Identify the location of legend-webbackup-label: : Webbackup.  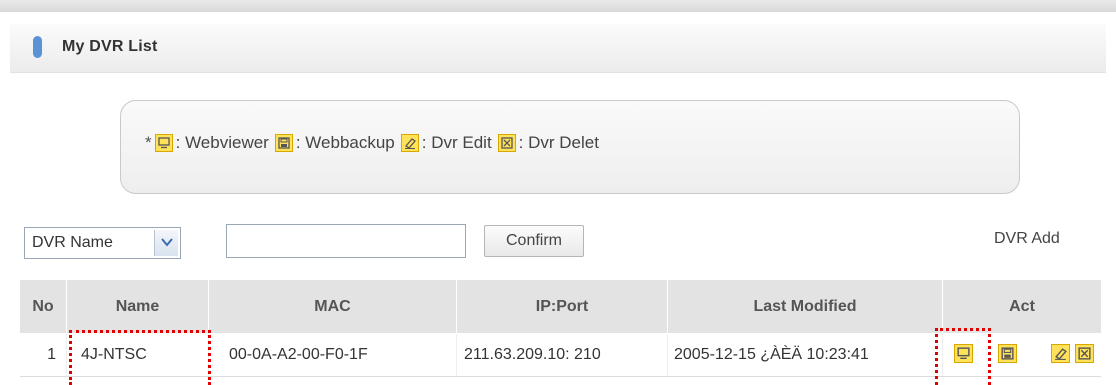
(345, 142).